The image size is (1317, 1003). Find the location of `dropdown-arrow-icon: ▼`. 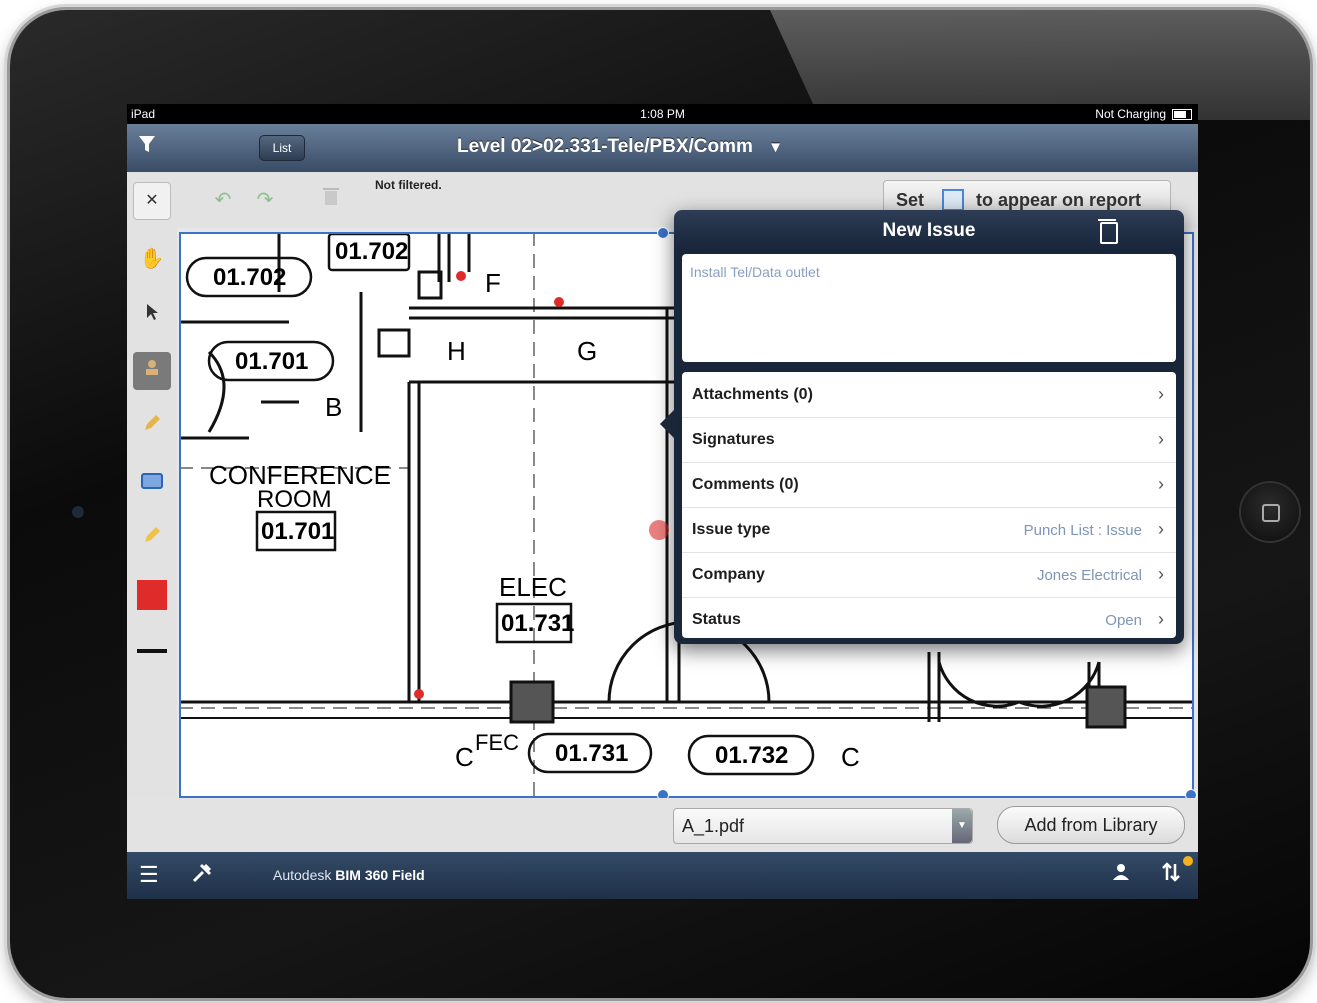

dropdown-arrow-icon: ▼ is located at coordinates (776, 147).